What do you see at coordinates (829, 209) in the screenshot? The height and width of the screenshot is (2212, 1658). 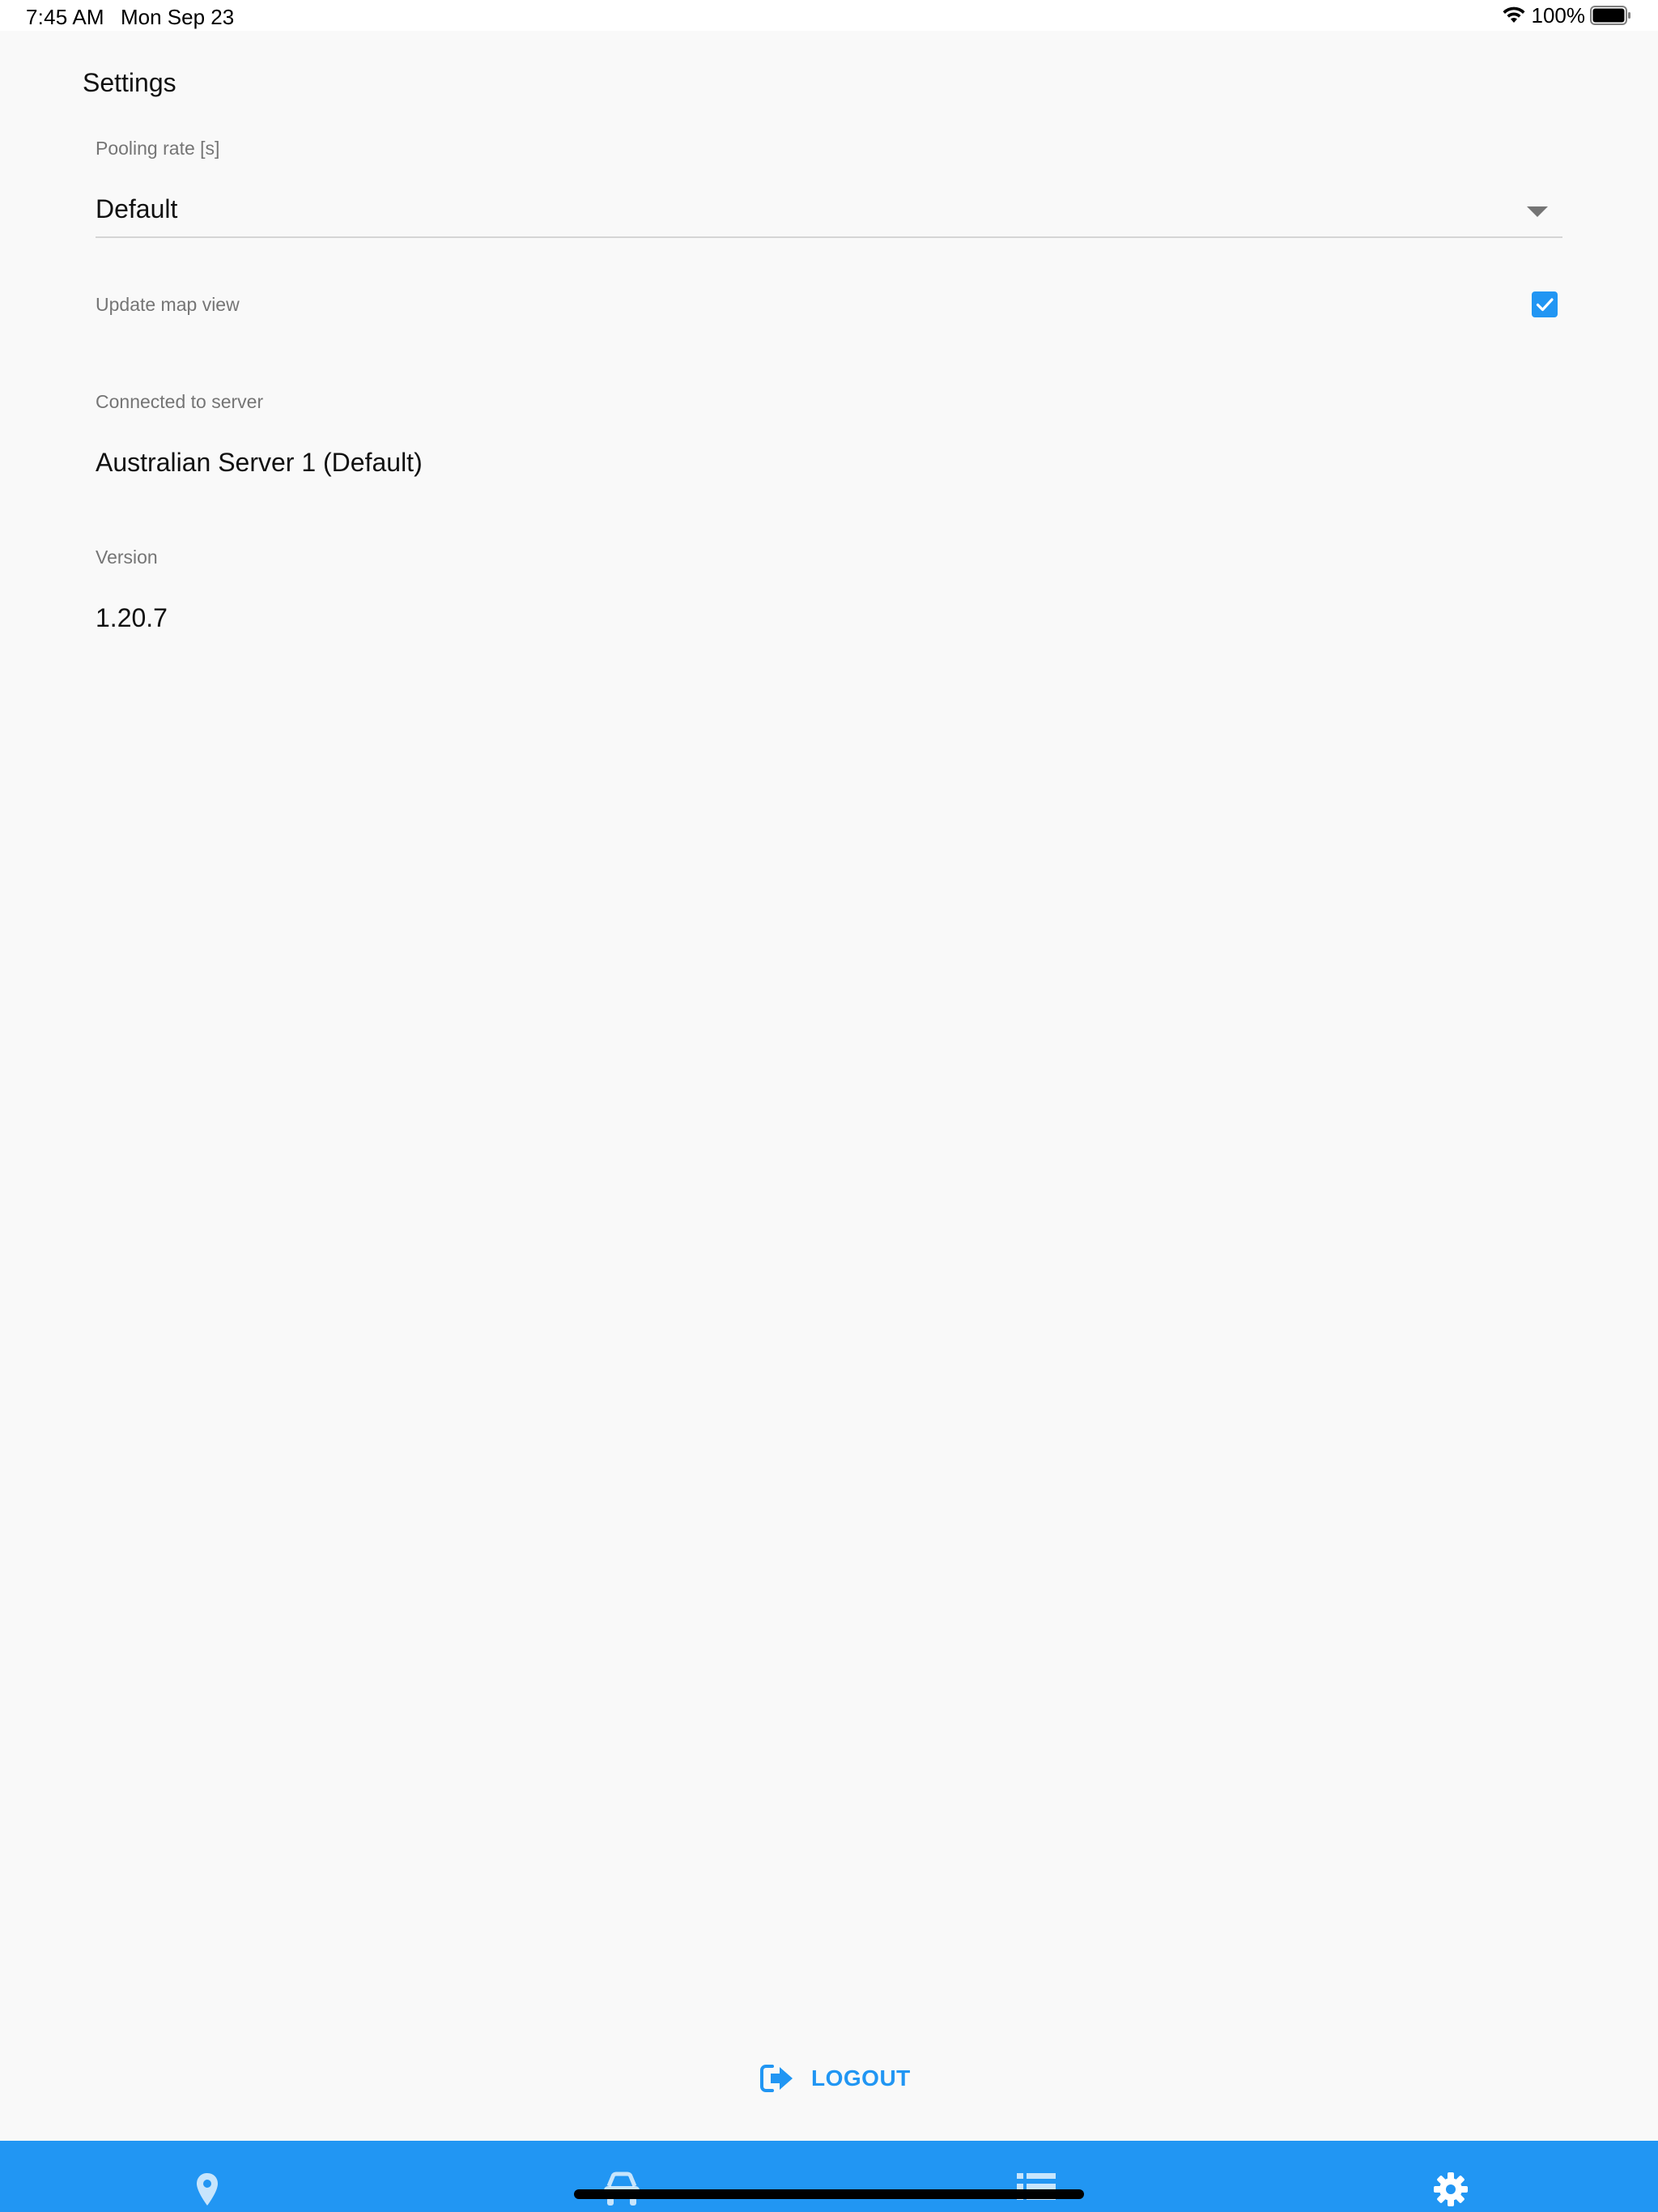 I see `pooling-rate-dropdown: Default` at bounding box center [829, 209].